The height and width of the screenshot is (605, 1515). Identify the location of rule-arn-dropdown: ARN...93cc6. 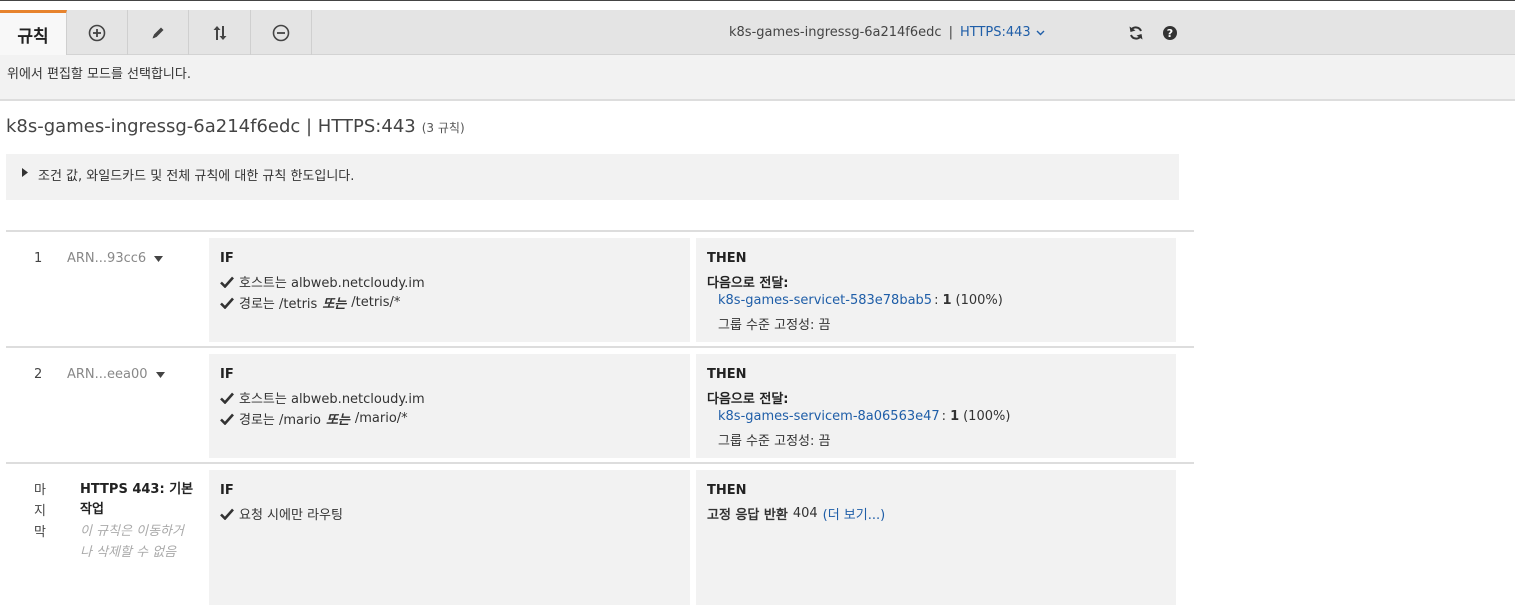
(115, 258).